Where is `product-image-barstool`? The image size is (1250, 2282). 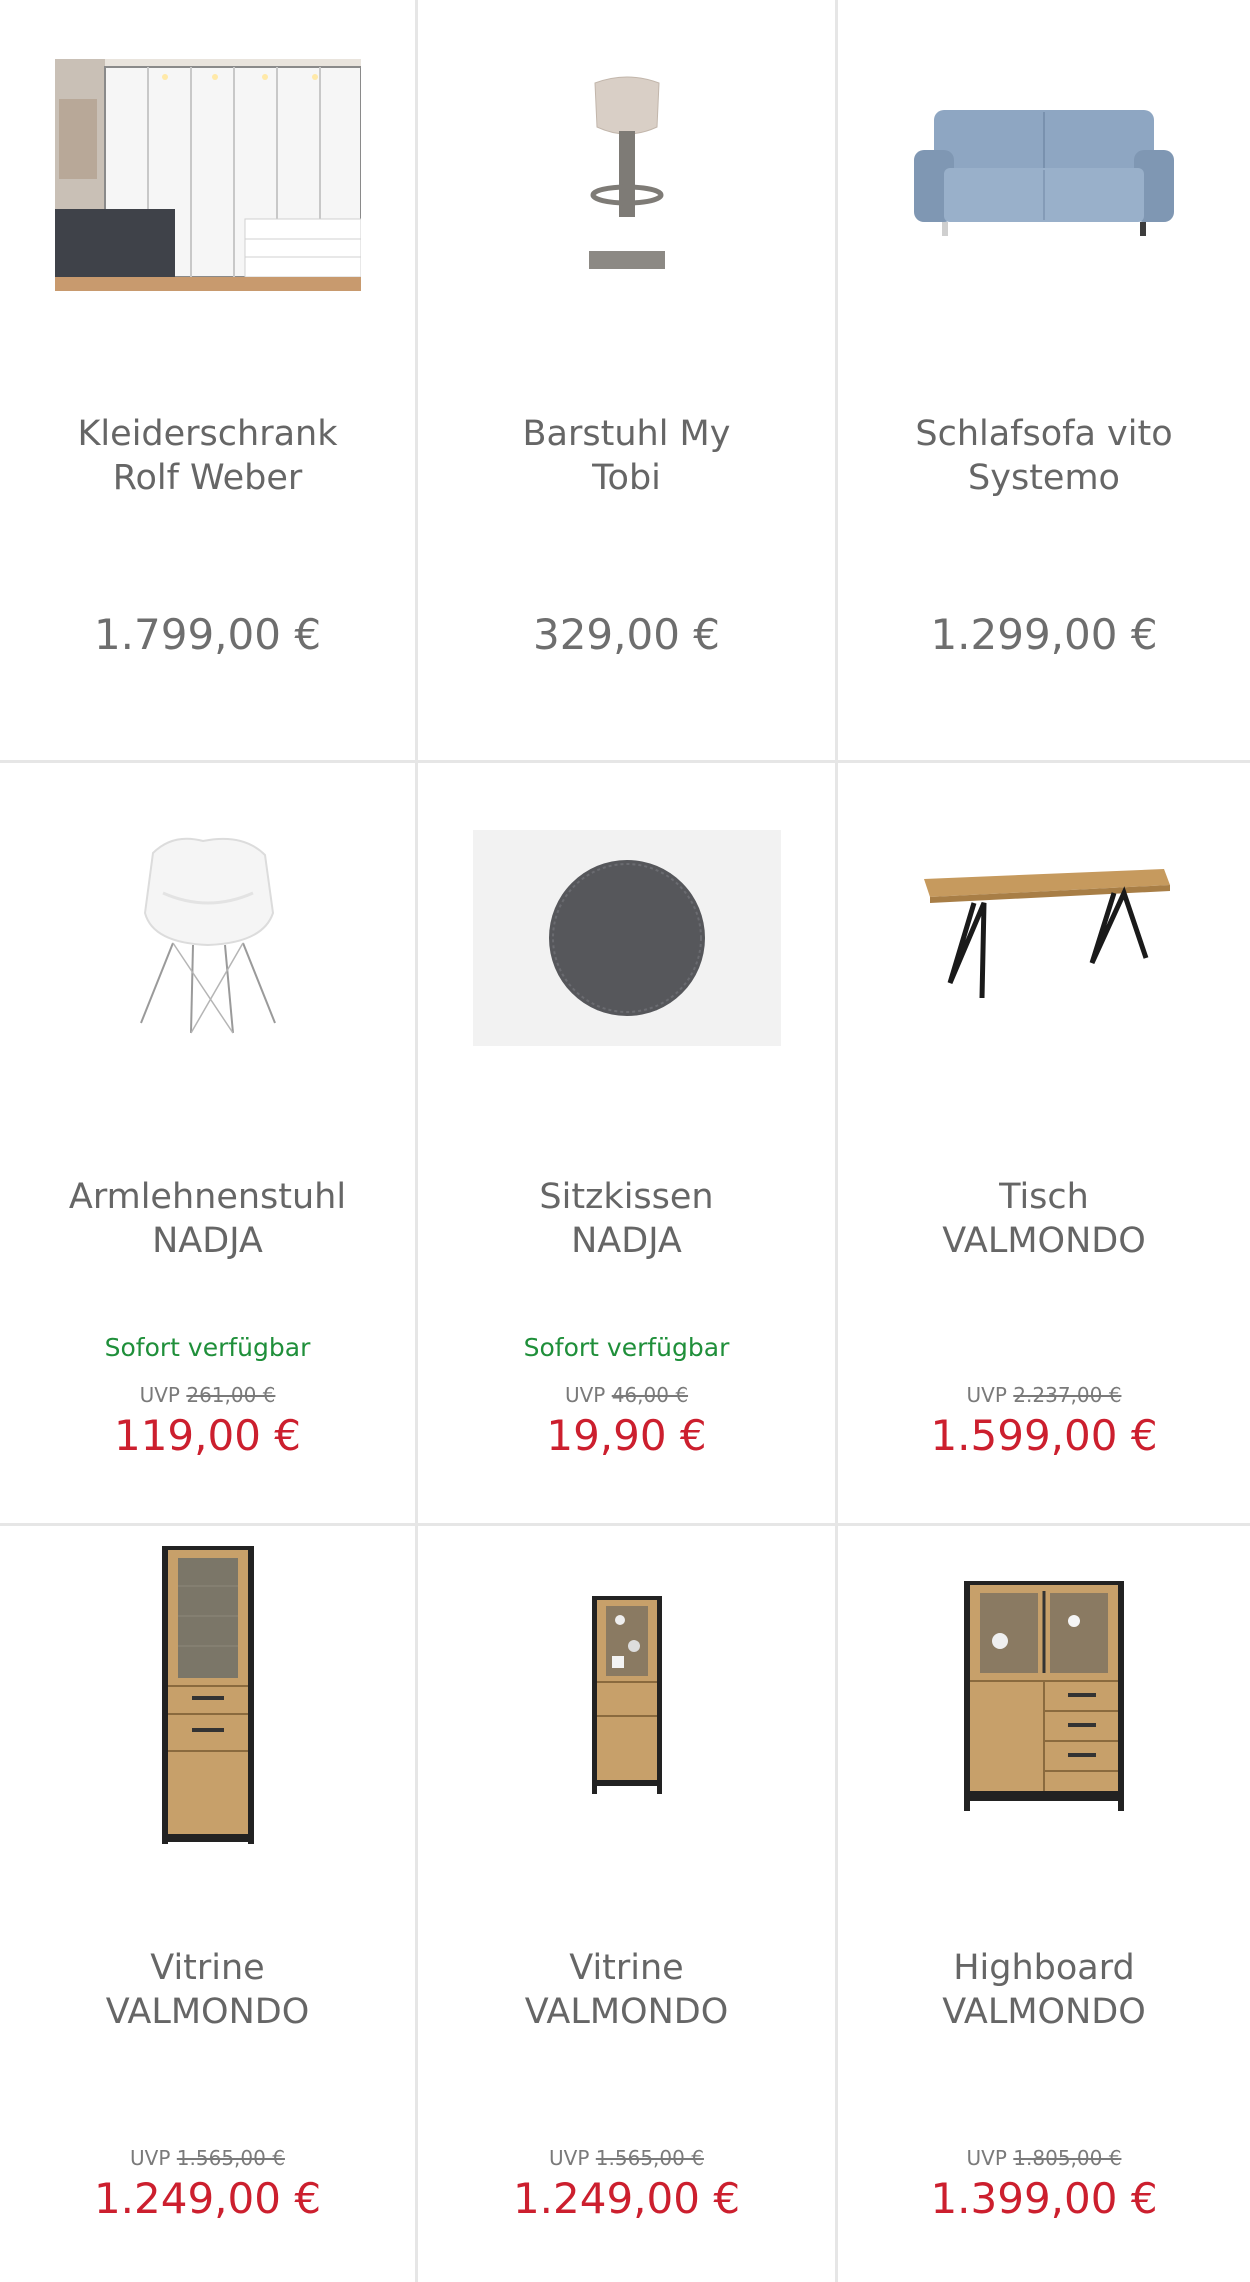 product-image-barstool is located at coordinates (626, 175).